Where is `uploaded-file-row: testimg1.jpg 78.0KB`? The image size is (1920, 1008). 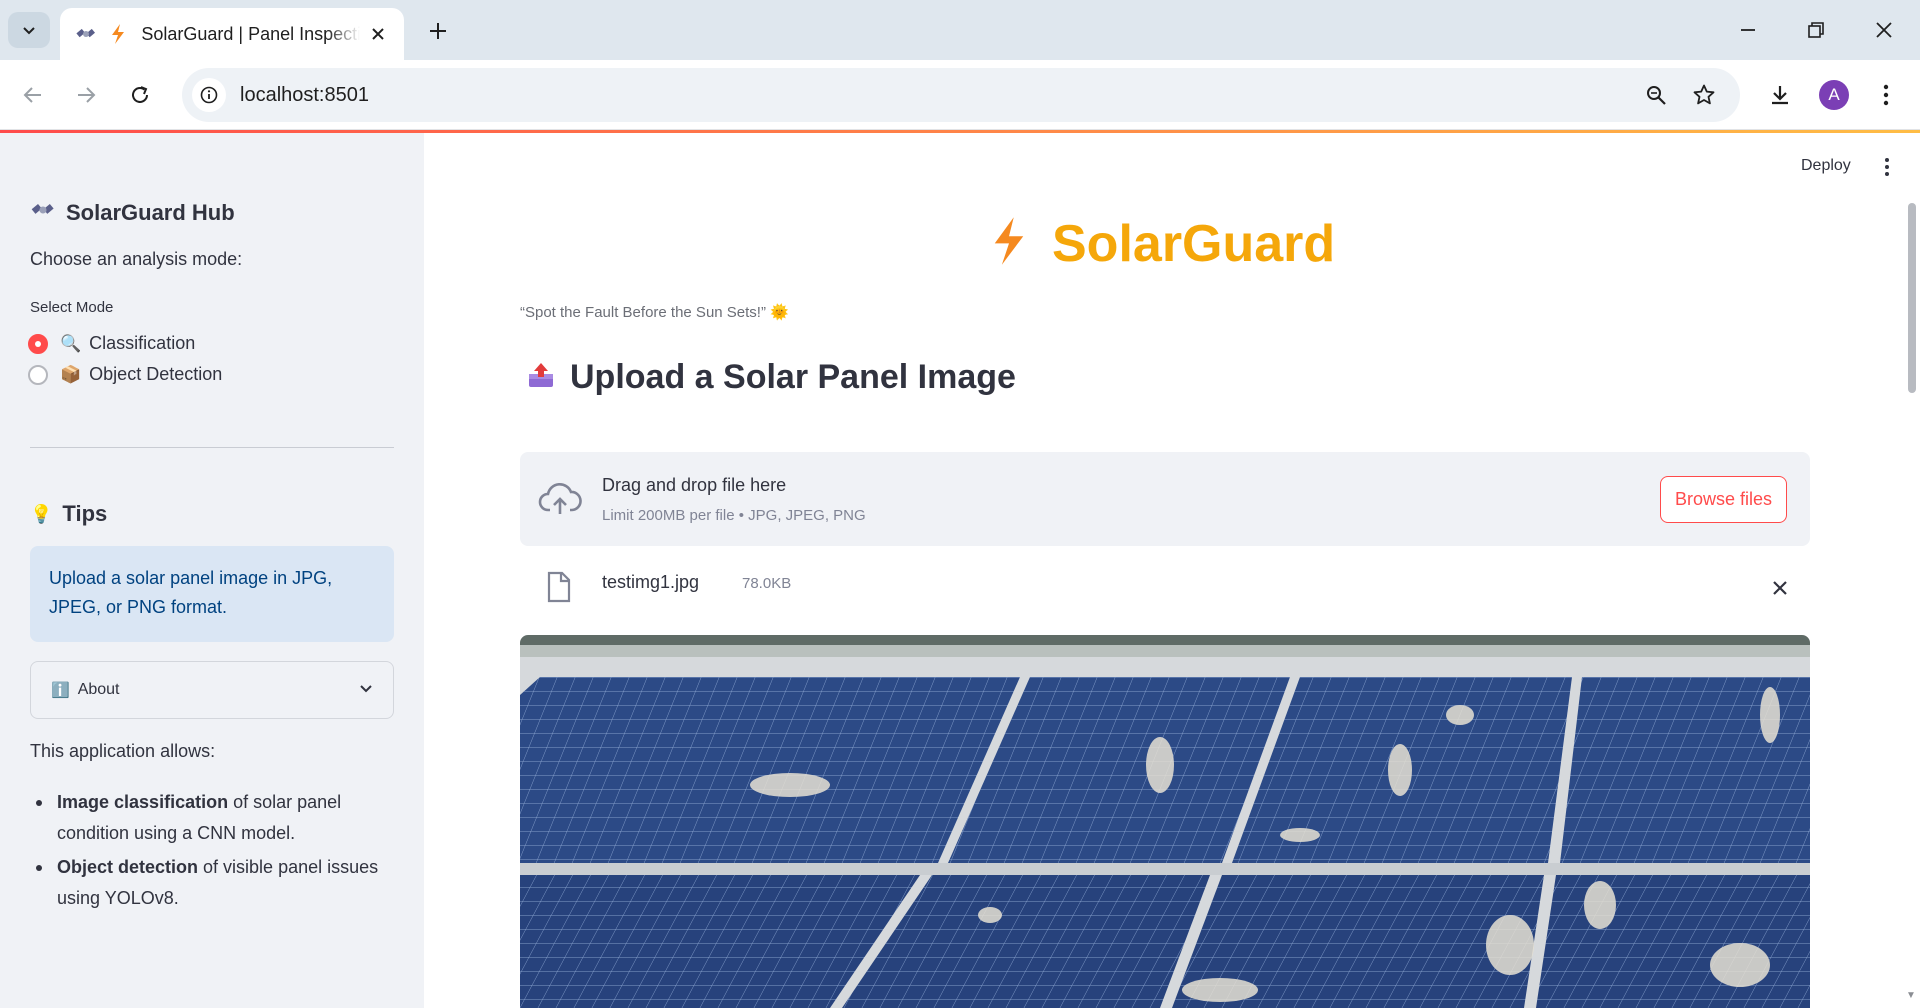 uploaded-file-row: testimg1.jpg 78.0KB is located at coordinates (1165, 588).